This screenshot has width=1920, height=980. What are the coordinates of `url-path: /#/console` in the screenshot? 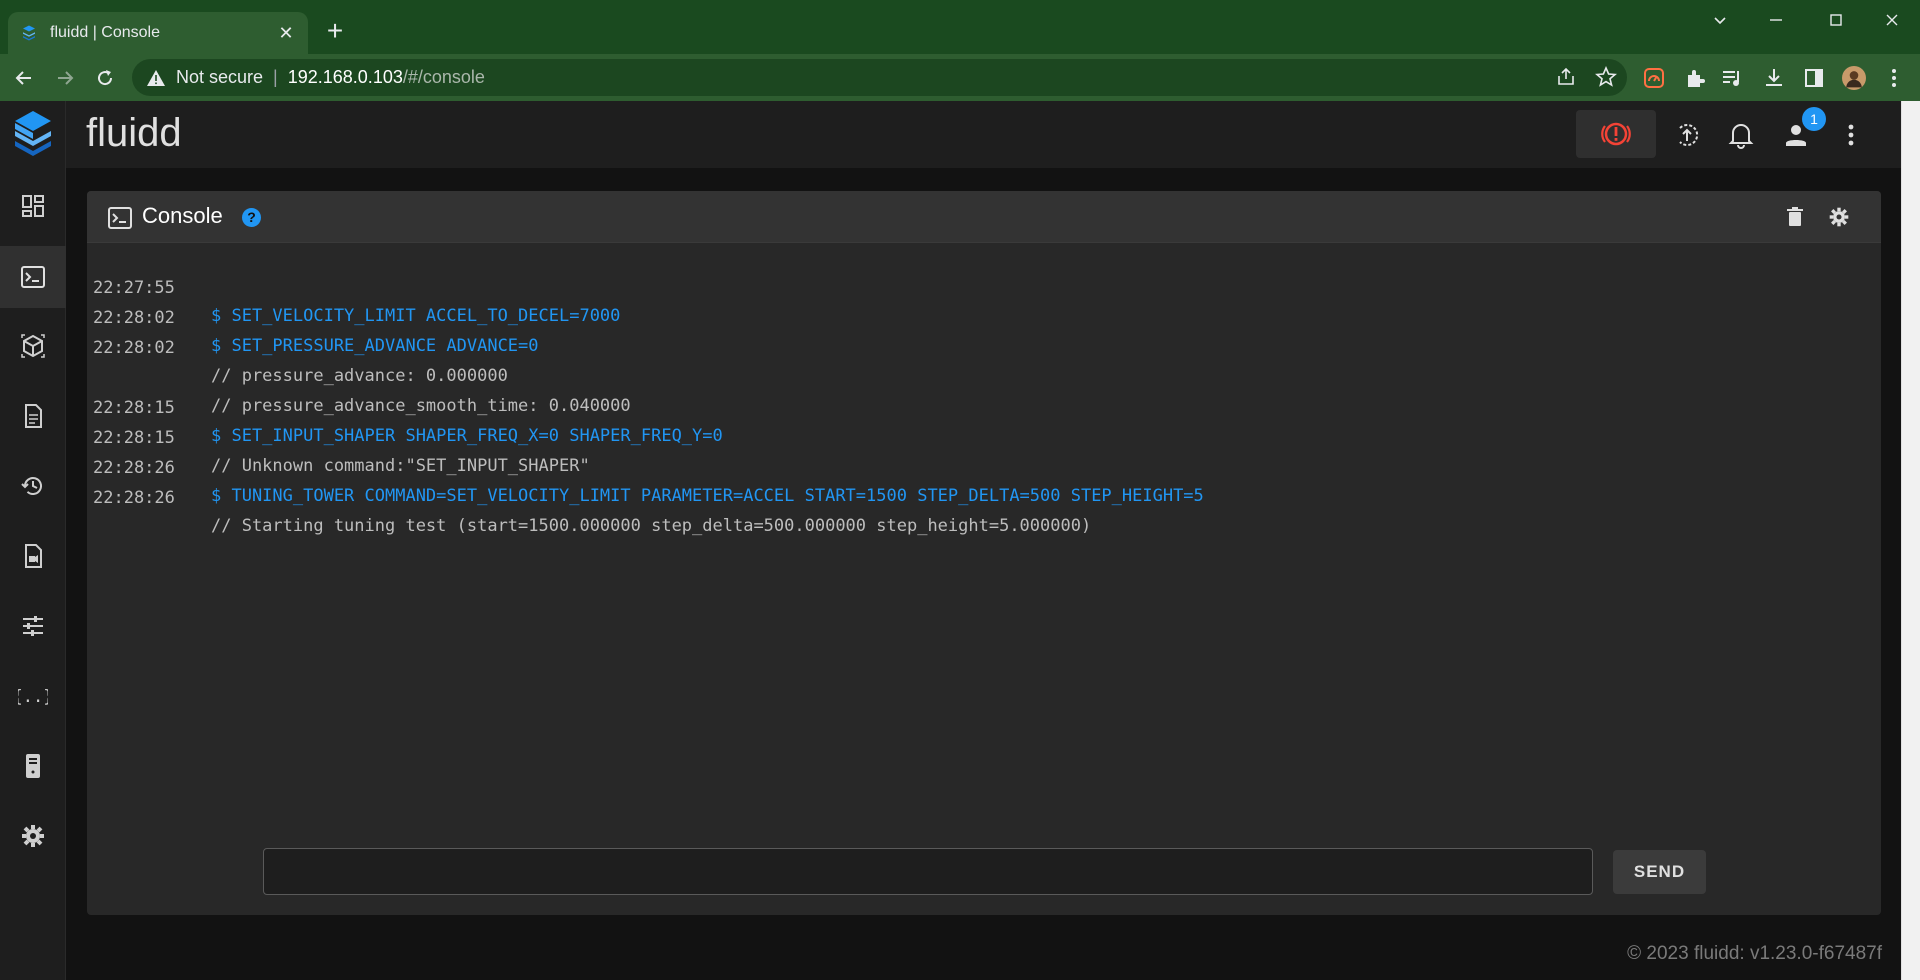 It's located at (443, 77).